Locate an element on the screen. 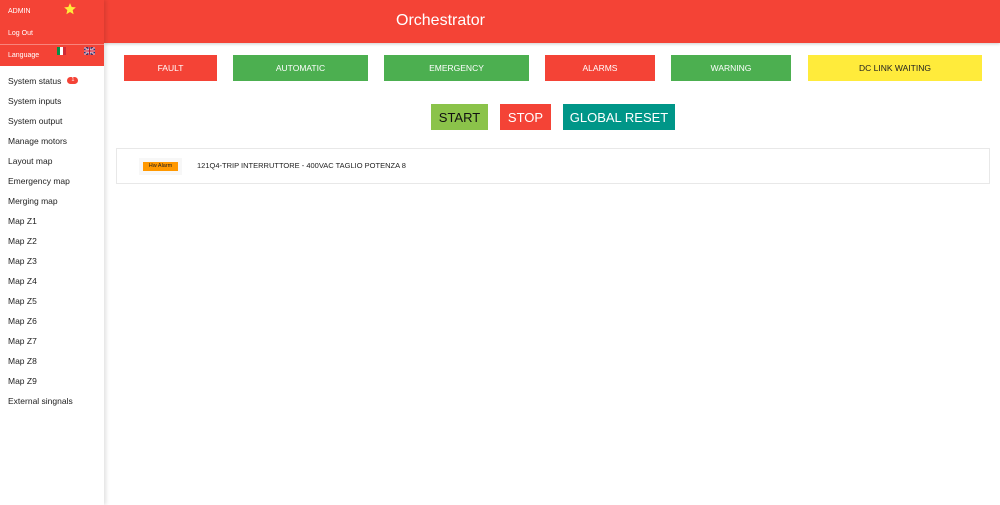 Image resolution: width=1000 pixels, height=505 pixels. notification-badge: 1 is located at coordinates (73, 81).